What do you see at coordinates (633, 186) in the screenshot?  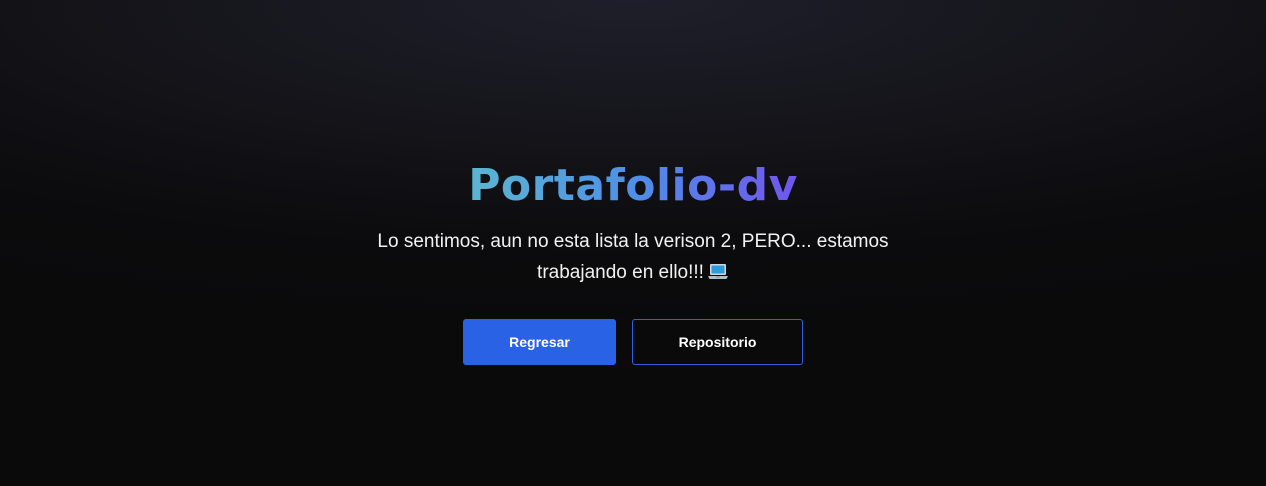 I see `page-title: Portafolio-dv` at bounding box center [633, 186].